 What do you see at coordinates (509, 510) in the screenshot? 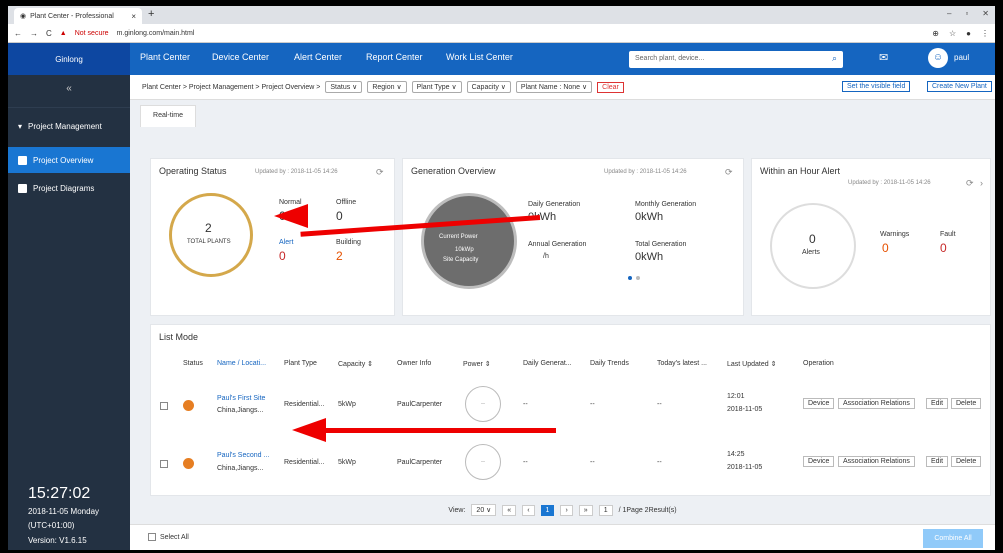
I see `first-page-button: «` at bounding box center [509, 510].